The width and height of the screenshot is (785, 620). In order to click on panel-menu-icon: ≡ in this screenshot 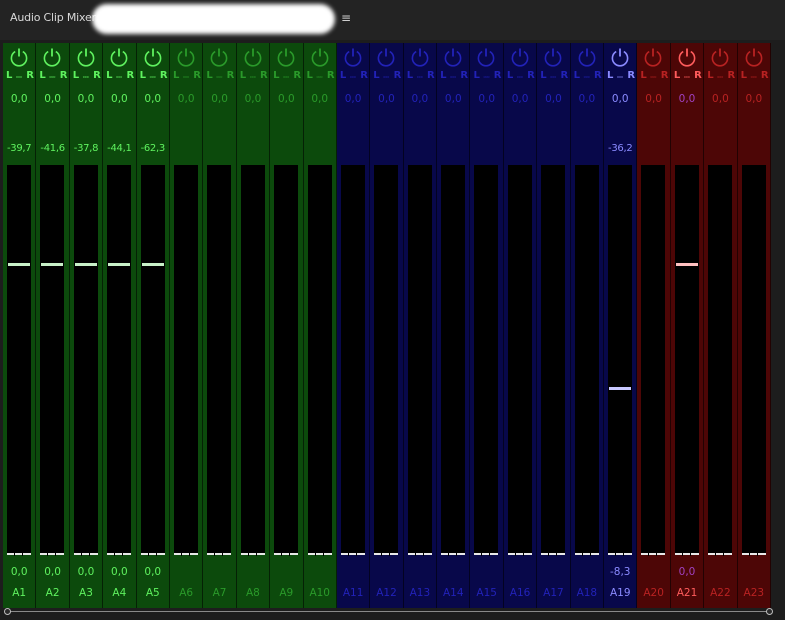, I will do `click(346, 18)`.